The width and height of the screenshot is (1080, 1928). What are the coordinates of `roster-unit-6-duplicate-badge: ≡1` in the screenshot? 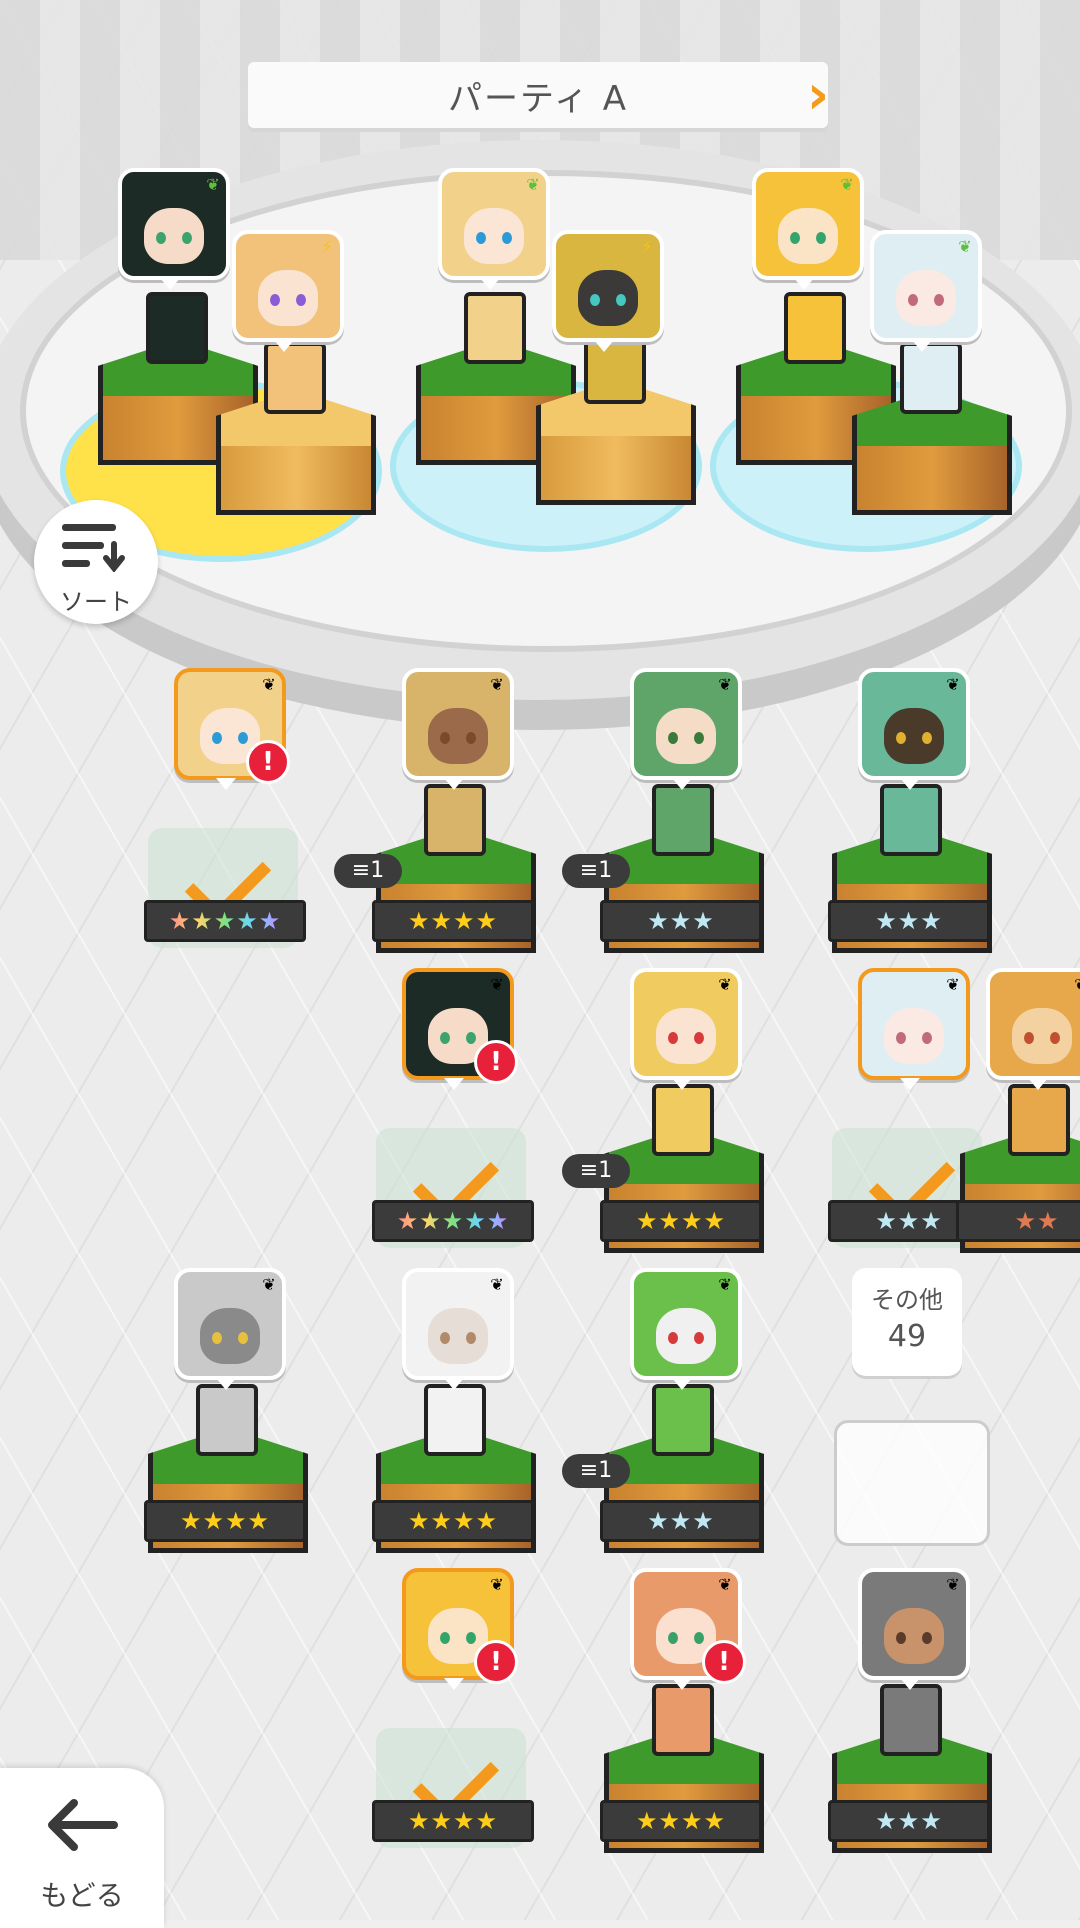 It's located at (596, 1171).